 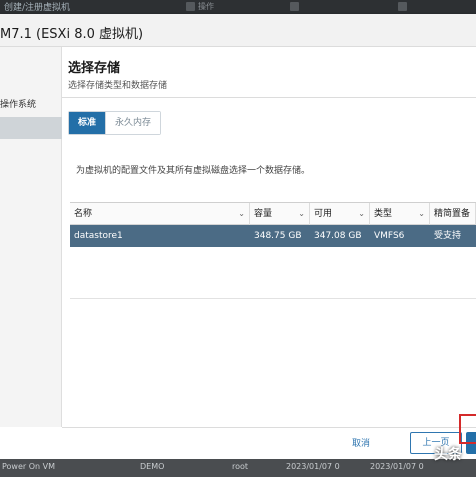 I want to click on step-storage-active, so click(x=31, y=128).